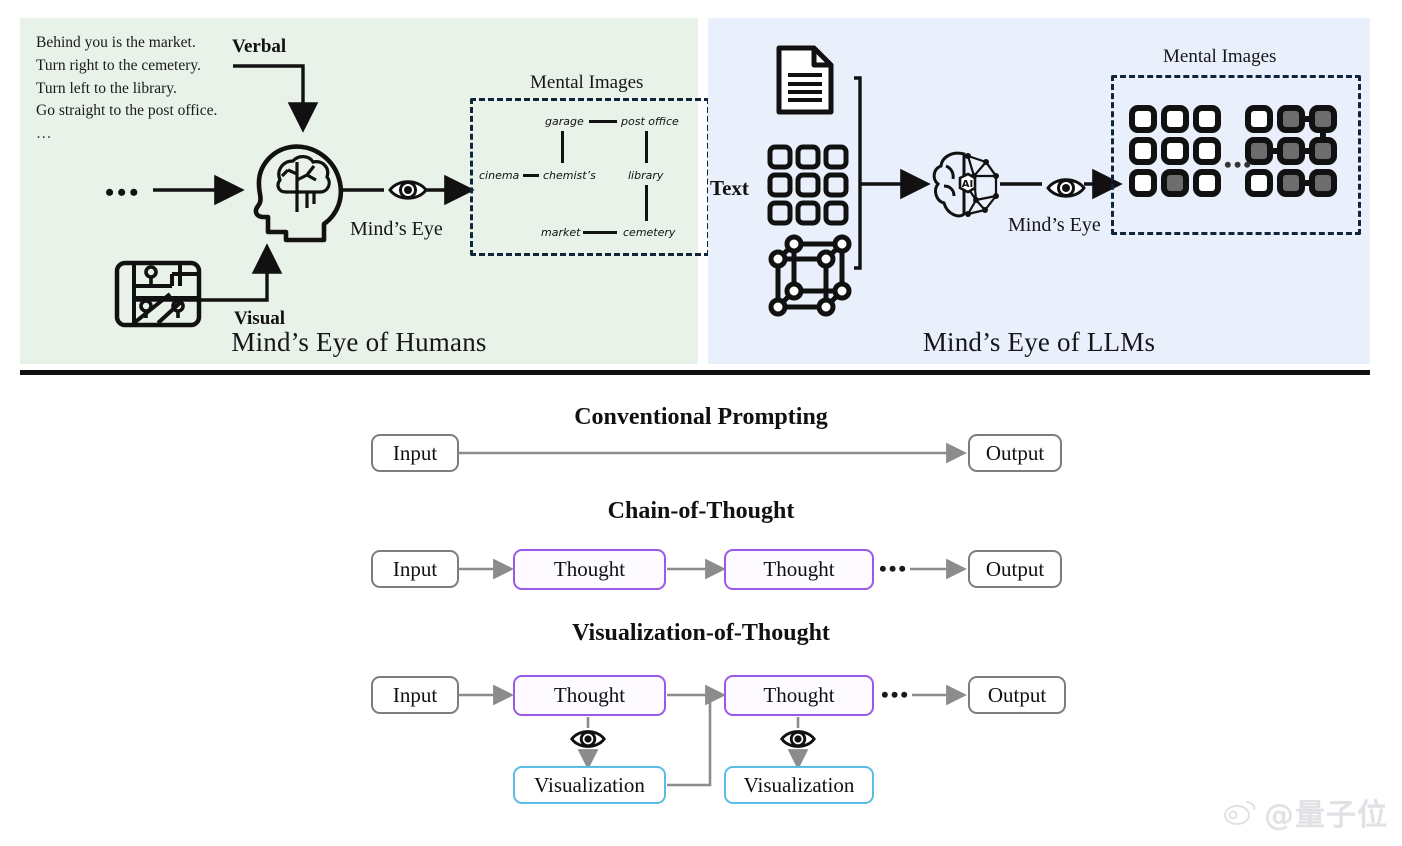  What do you see at coordinates (1175, 151) in the screenshot?
I see `mental-grid-initial` at bounding box center [1175, 151].